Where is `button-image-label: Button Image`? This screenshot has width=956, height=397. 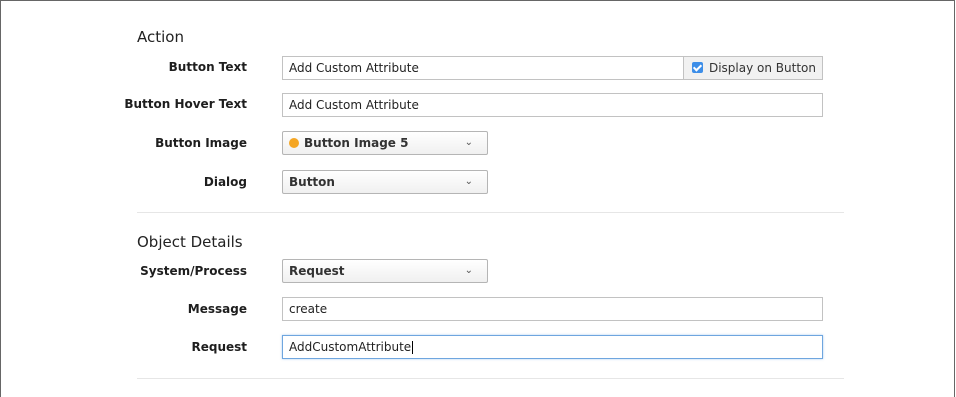 button-image-label: Button Image is located at coordinates (201, 143).